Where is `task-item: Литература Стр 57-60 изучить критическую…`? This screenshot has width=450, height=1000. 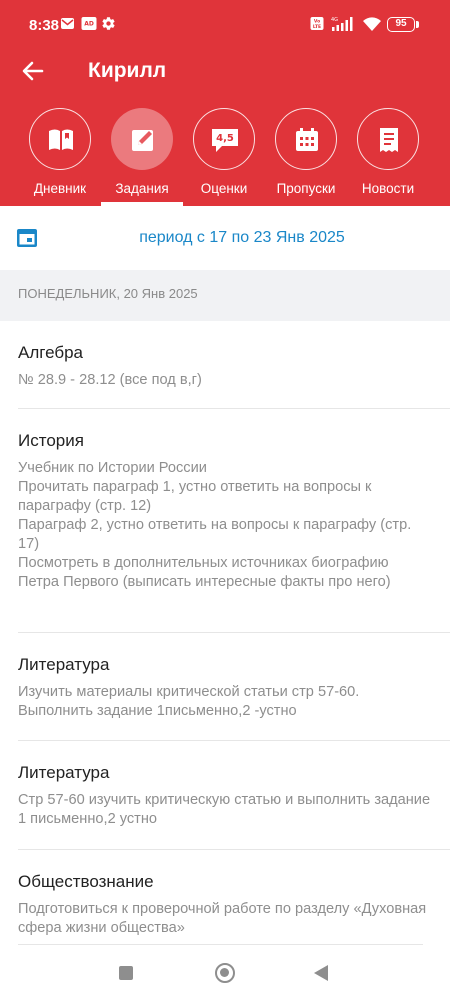
task-item: Литература Стр 57-60 изучить критическую… is located at coordinates (225, 795).